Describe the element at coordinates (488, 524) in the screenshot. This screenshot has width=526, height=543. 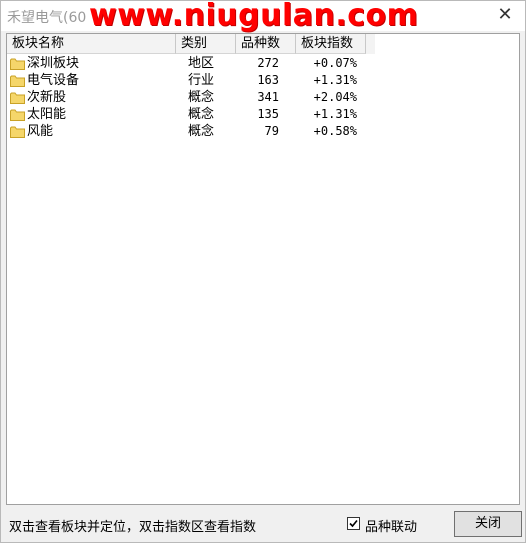
I see `close-button: 关闭` at that location.